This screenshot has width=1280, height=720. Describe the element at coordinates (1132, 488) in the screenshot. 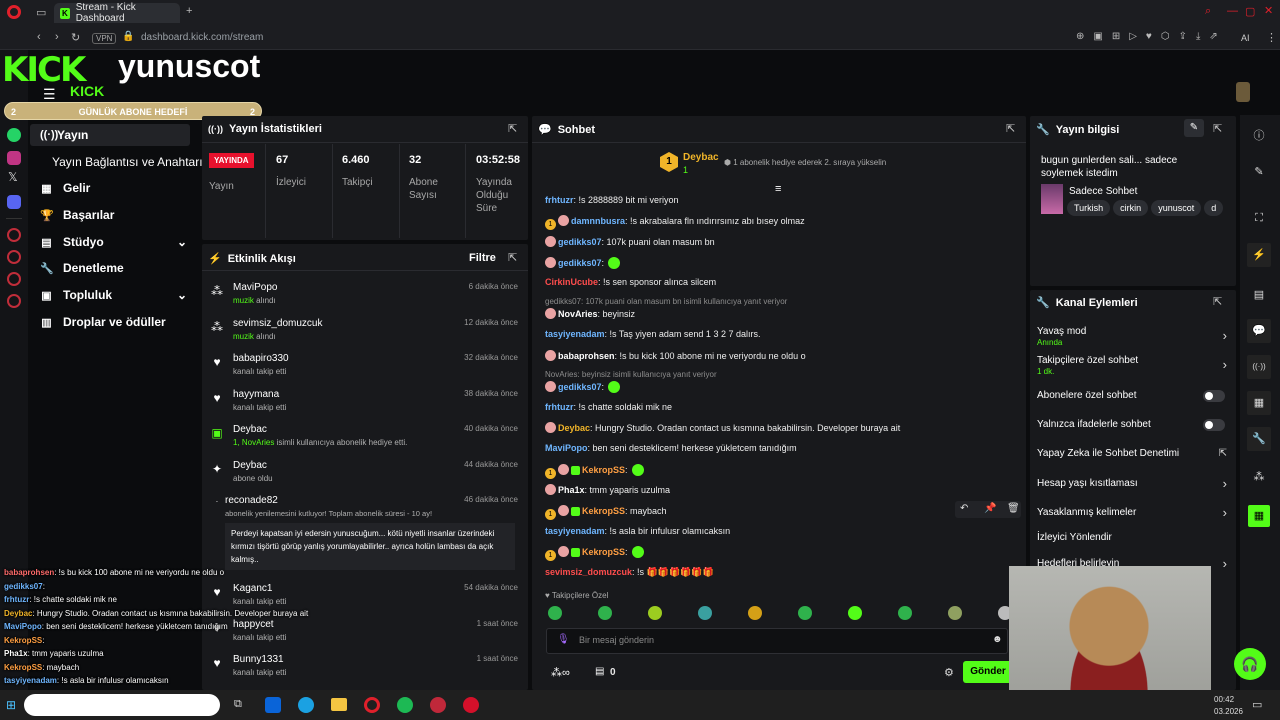

I see `channel-action-row: Hesap yaşı kısıtlaması ›` at that location.